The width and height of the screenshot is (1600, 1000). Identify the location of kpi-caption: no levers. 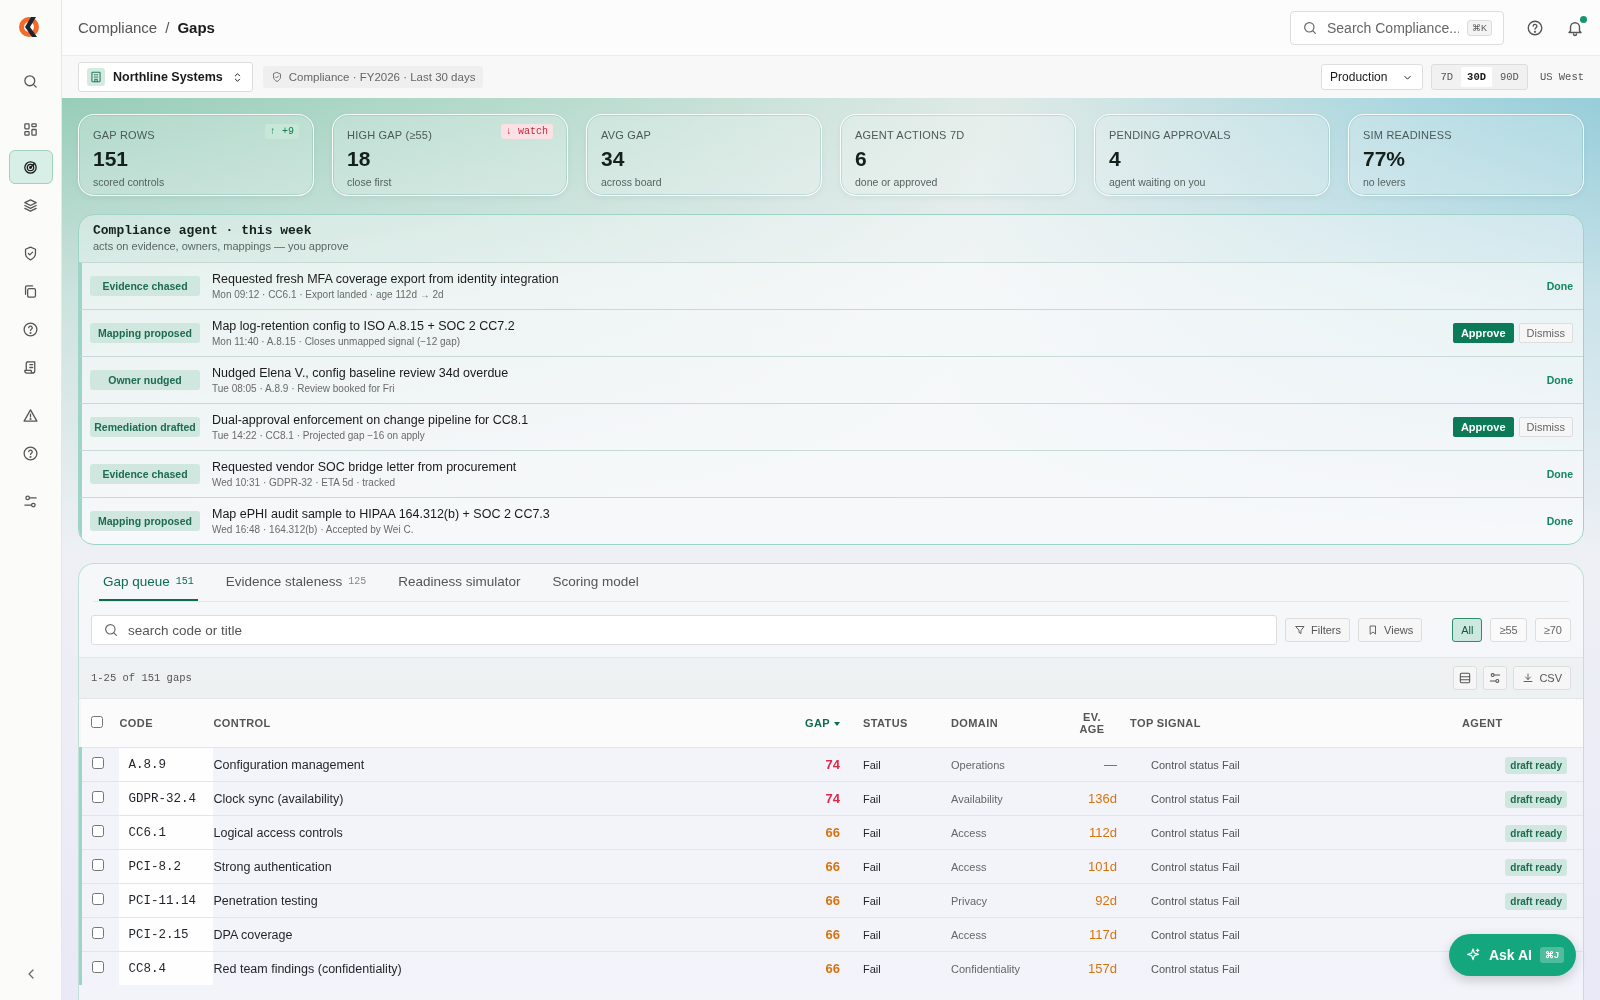
(1385, 182).